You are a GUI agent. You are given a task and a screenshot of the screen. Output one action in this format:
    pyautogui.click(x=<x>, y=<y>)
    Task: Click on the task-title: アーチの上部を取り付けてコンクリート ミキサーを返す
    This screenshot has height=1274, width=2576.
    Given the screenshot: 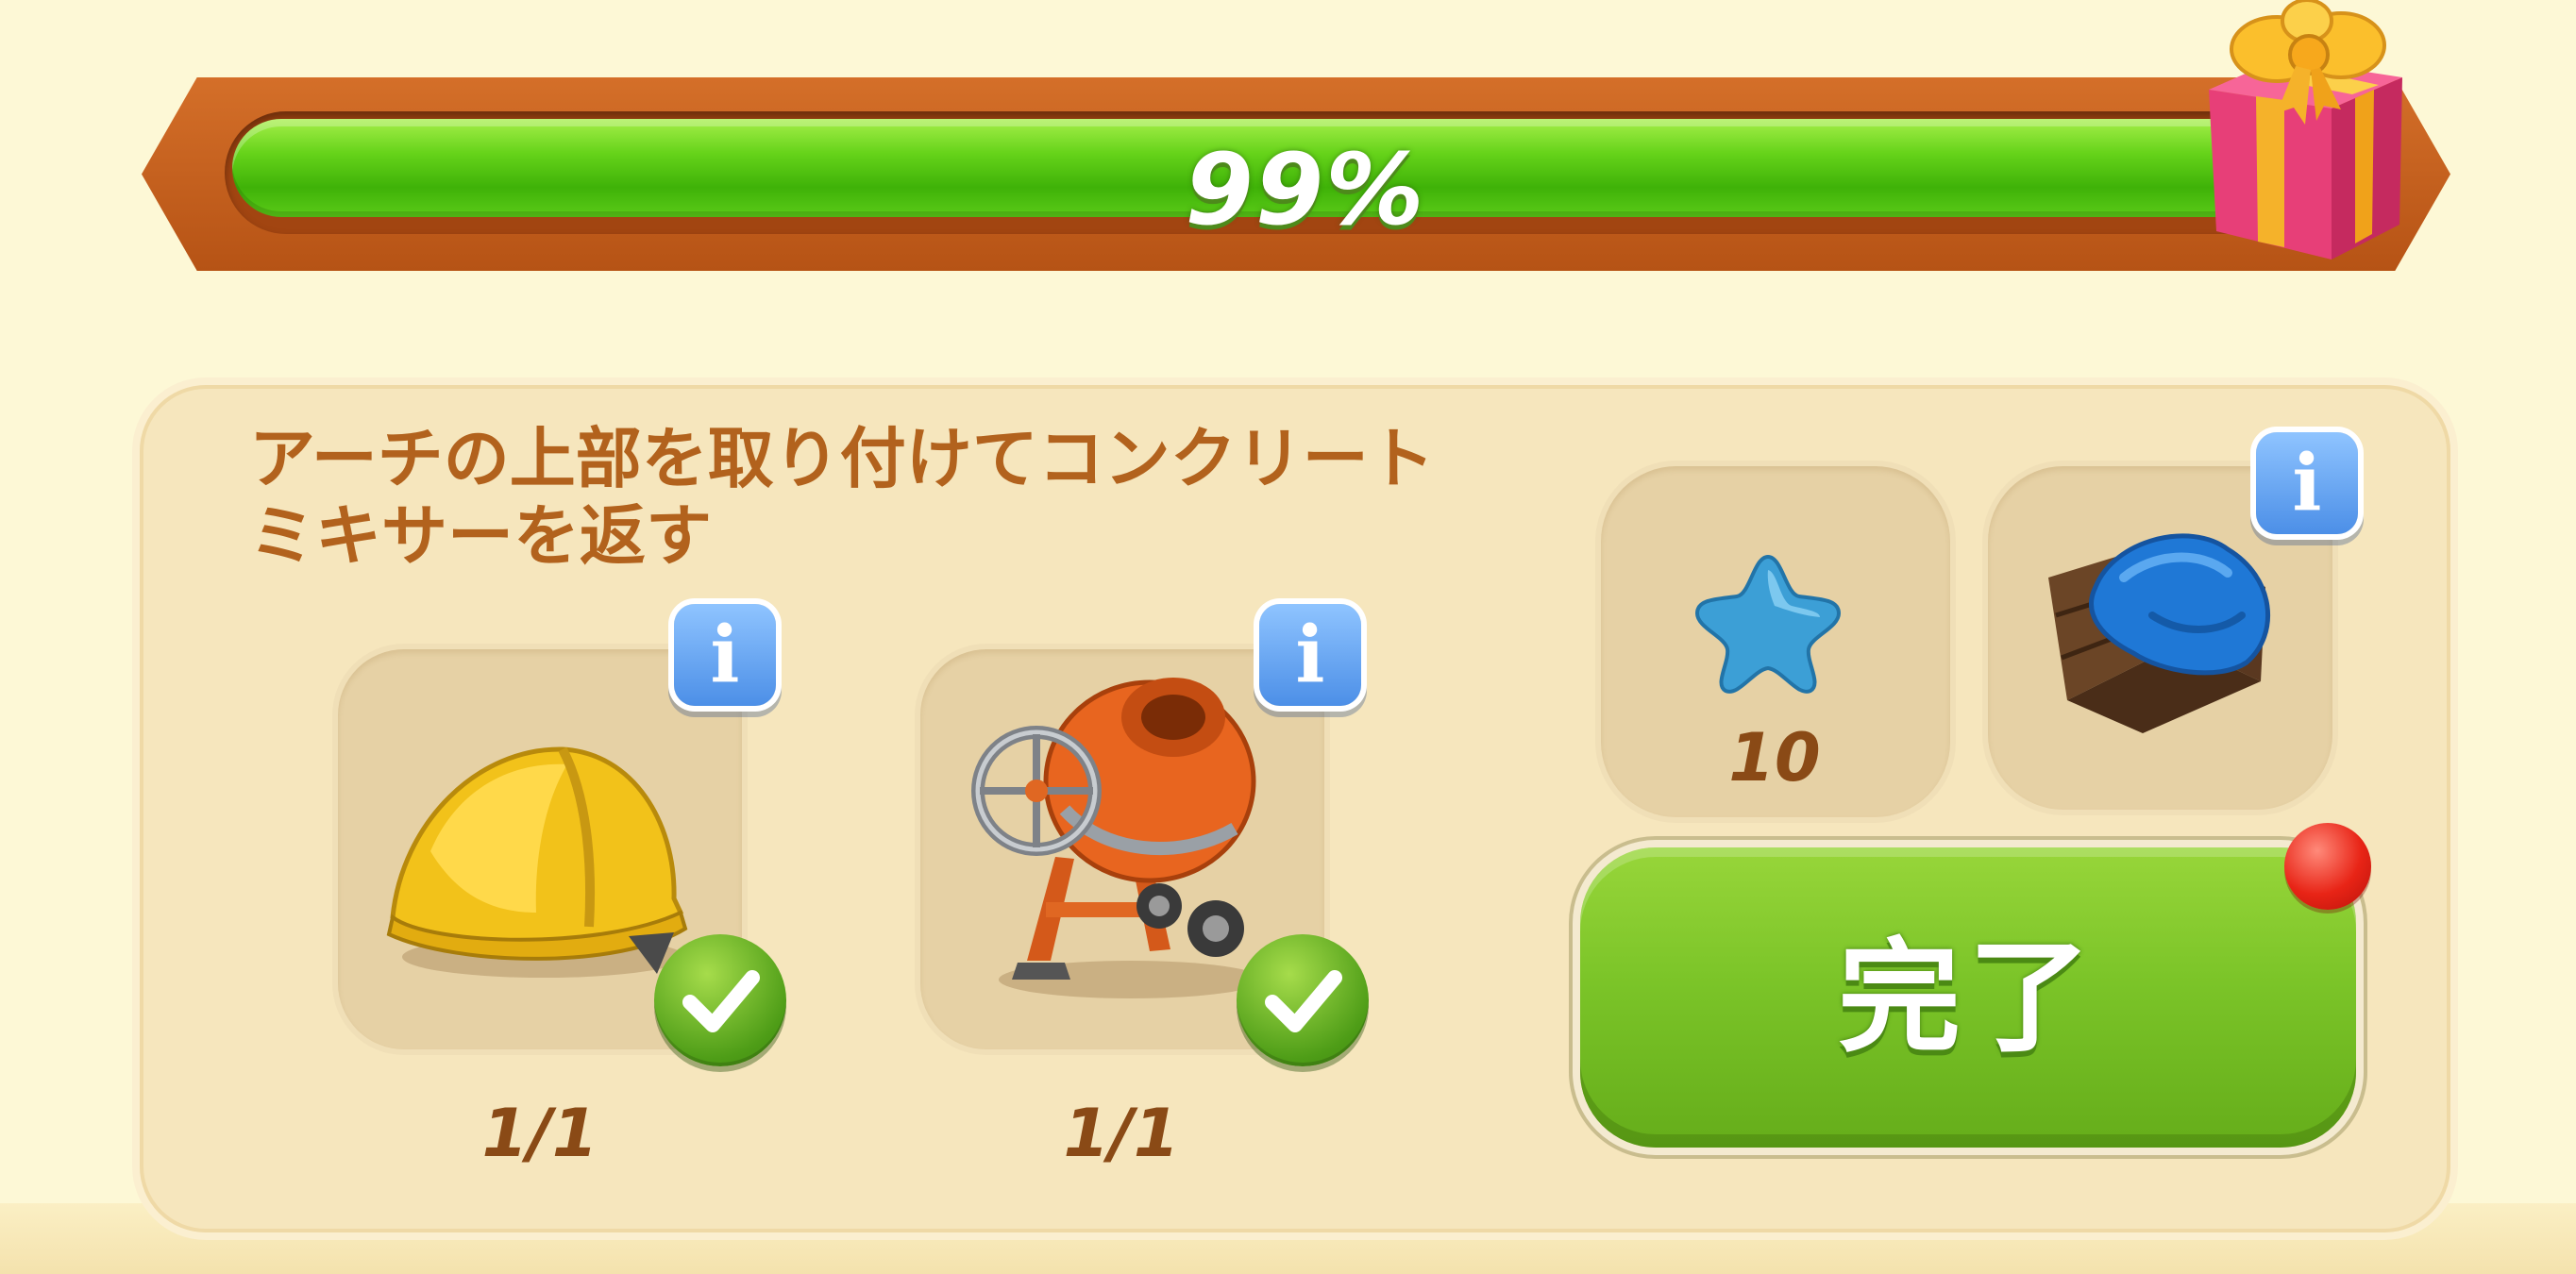 What is the action you would take?
    pyautogui.click(x=919, y=497)
    